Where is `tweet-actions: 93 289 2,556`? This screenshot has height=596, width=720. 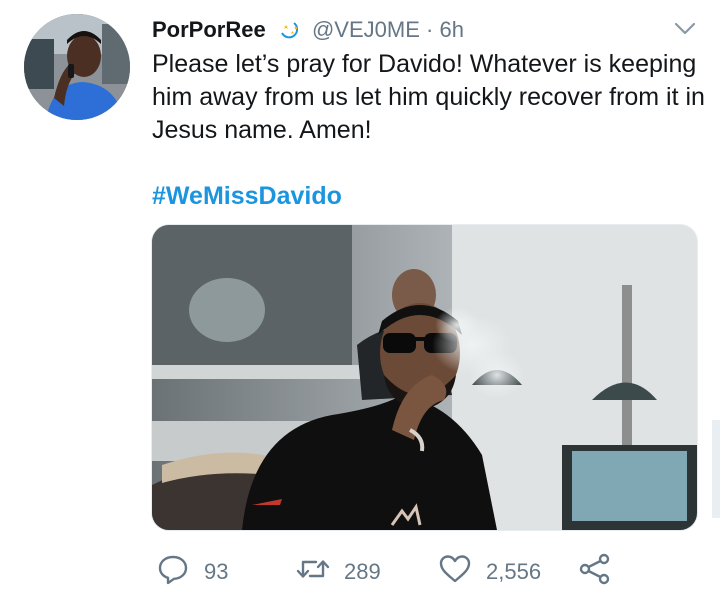 tweet-actions: 93 289 2,556 is located at coordinates (360, 572).